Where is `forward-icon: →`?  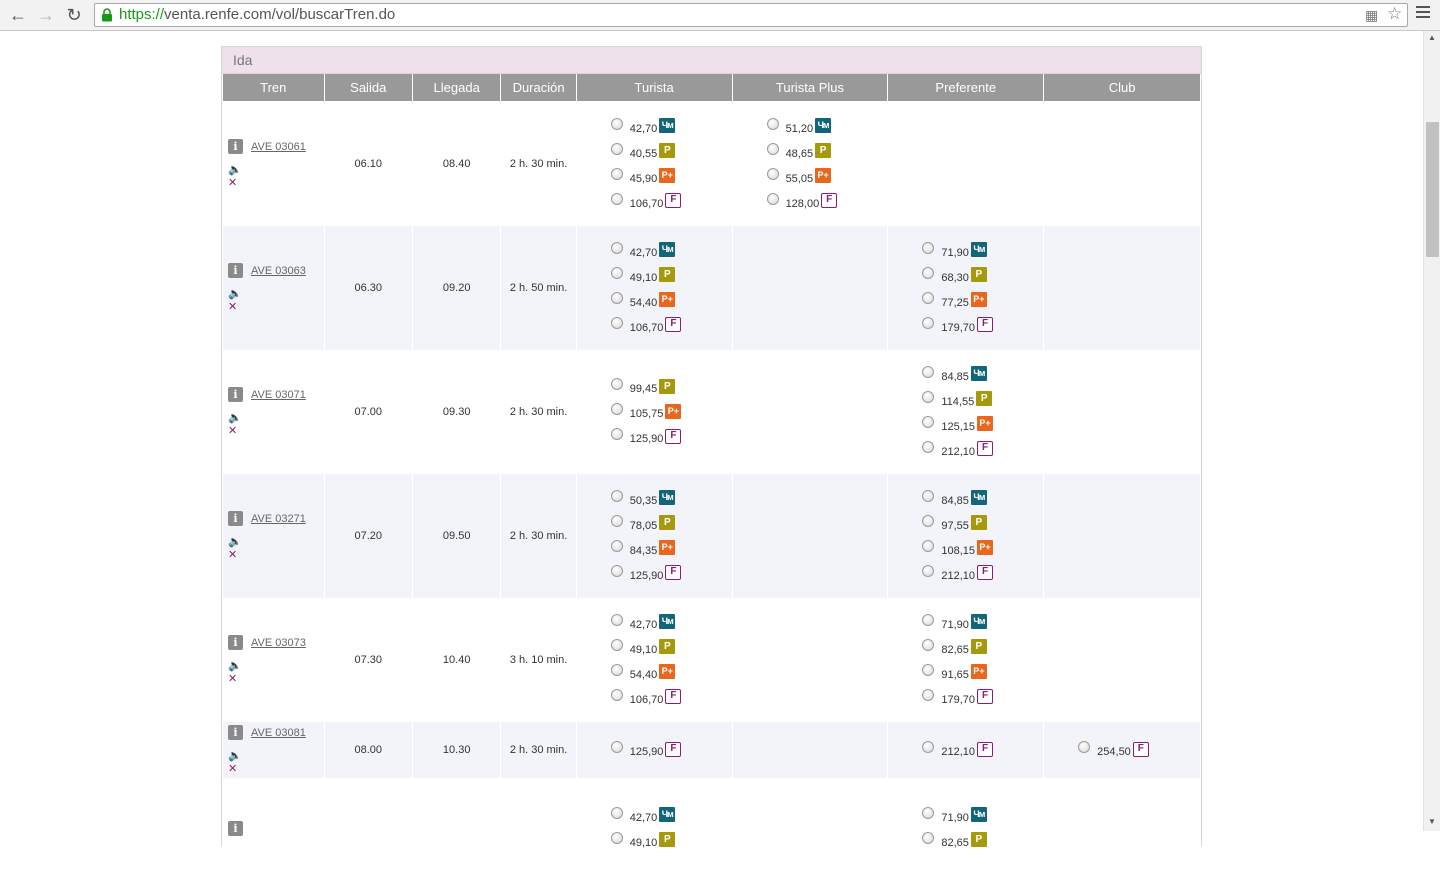
forward-icon: → is located at coordinates (46, 15).